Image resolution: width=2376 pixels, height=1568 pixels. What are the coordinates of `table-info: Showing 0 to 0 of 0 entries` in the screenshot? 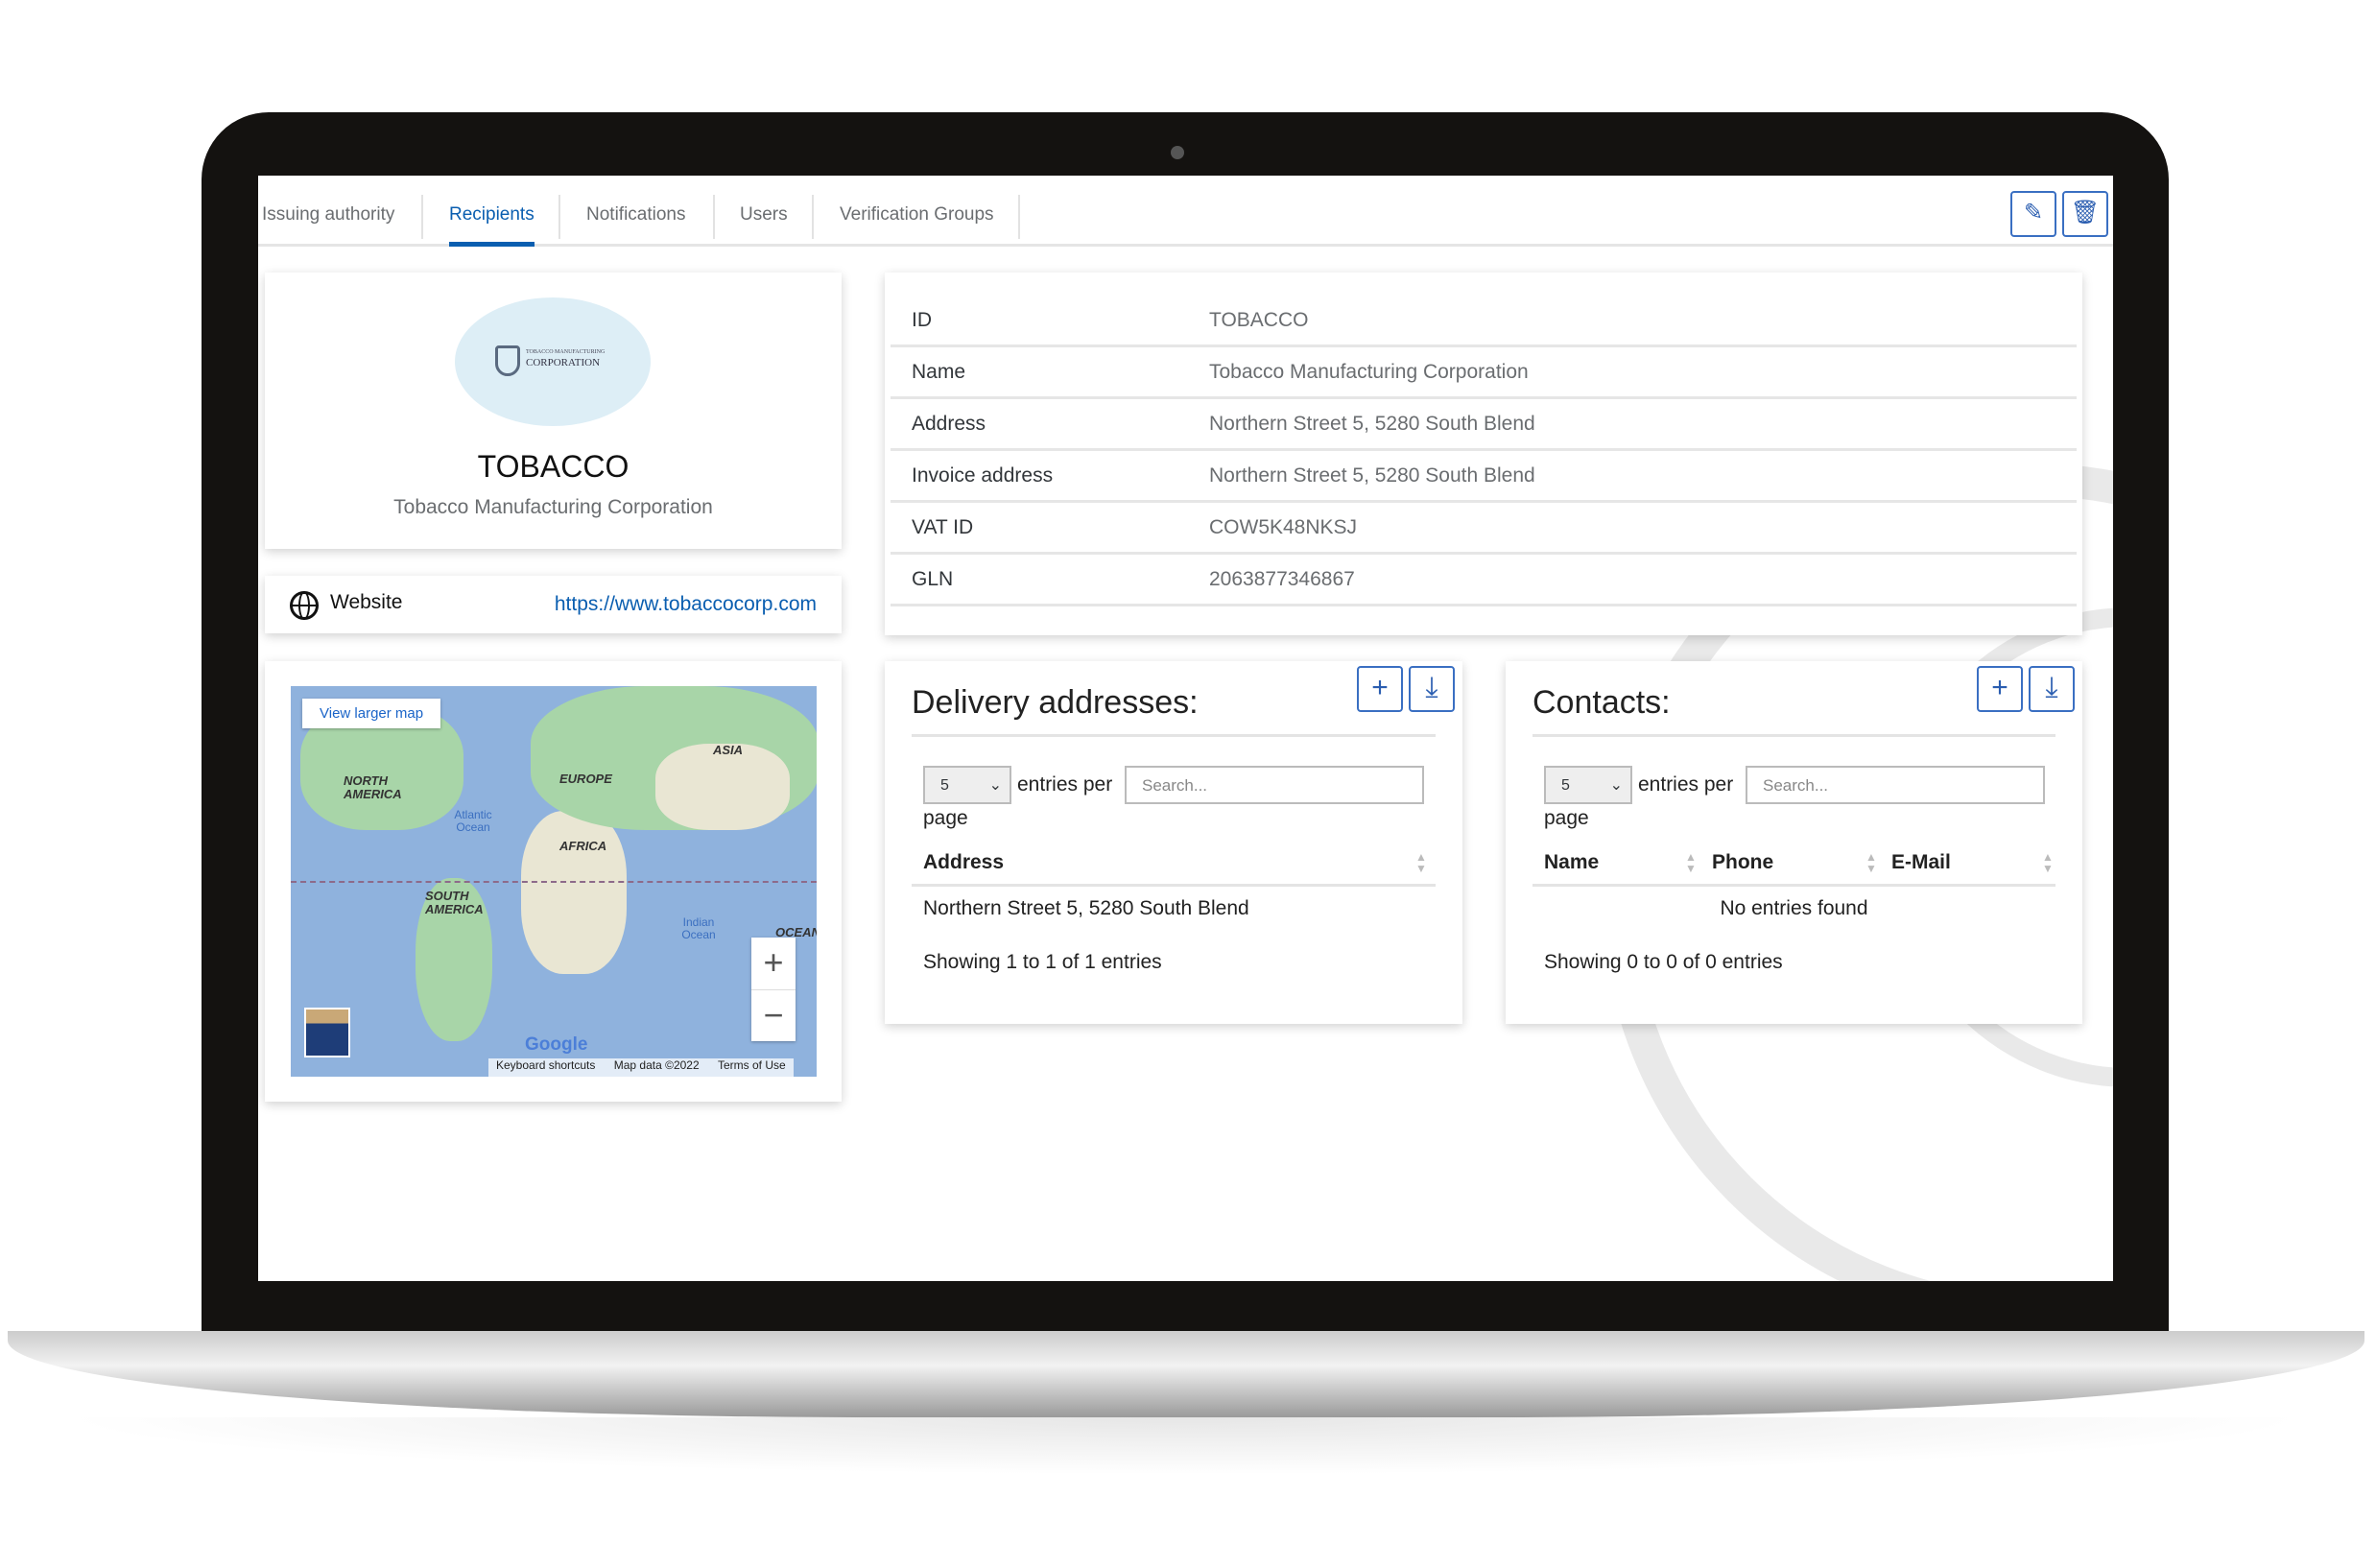 It's located at (1663, 962).